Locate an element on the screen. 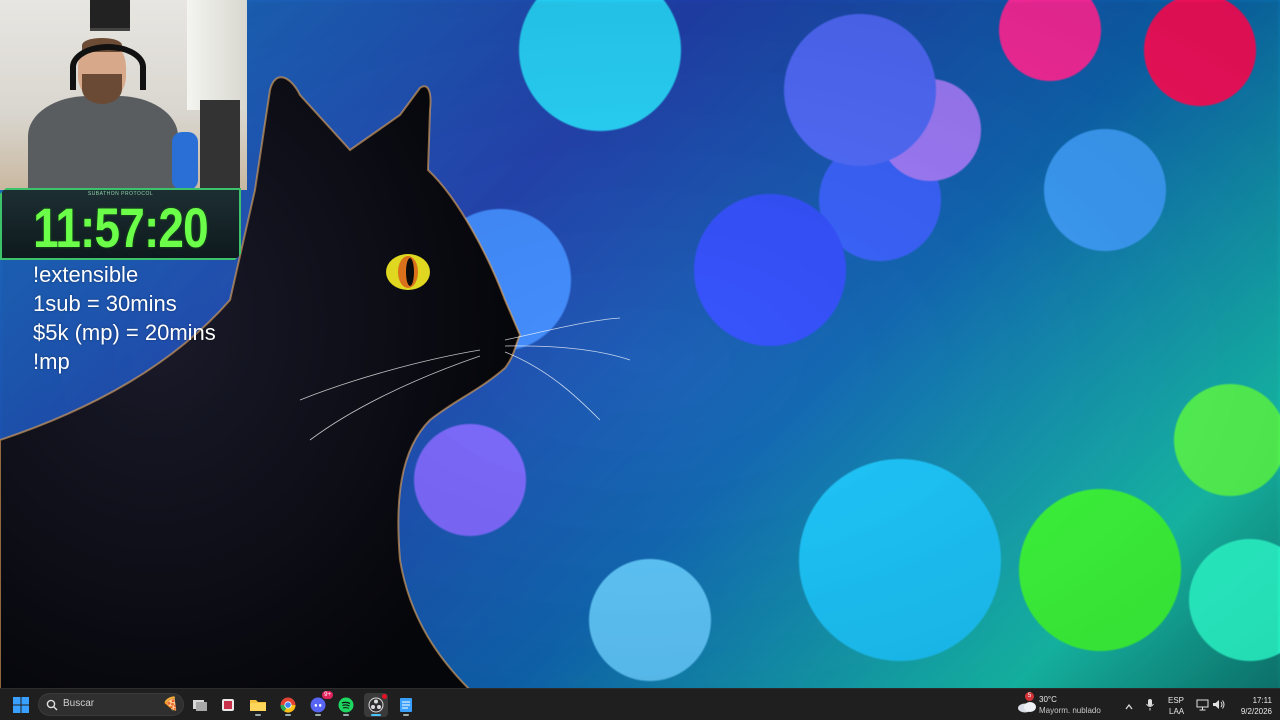  discord-button: 9+ is located at coordinates (319, 704).